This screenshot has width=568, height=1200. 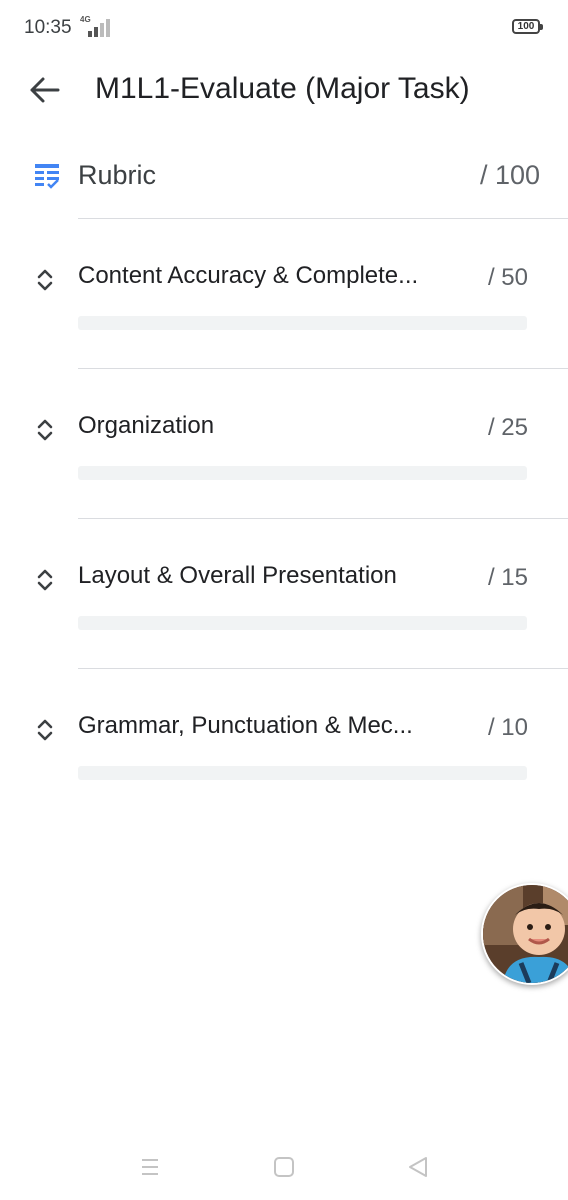 I want to click on arrow-left-icon, so click(x=45, y=90).